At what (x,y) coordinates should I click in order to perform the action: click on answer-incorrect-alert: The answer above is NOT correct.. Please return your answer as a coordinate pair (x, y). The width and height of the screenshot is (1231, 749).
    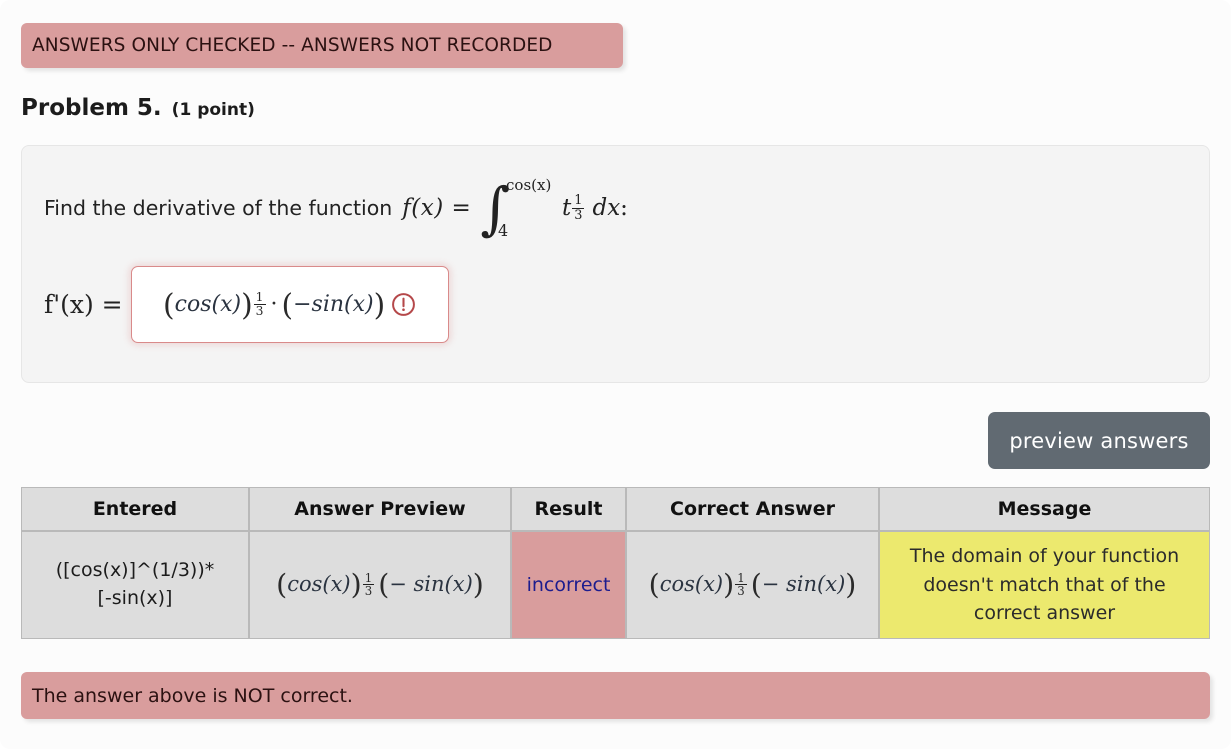
    Looking at the image, I should click on (615, 695).